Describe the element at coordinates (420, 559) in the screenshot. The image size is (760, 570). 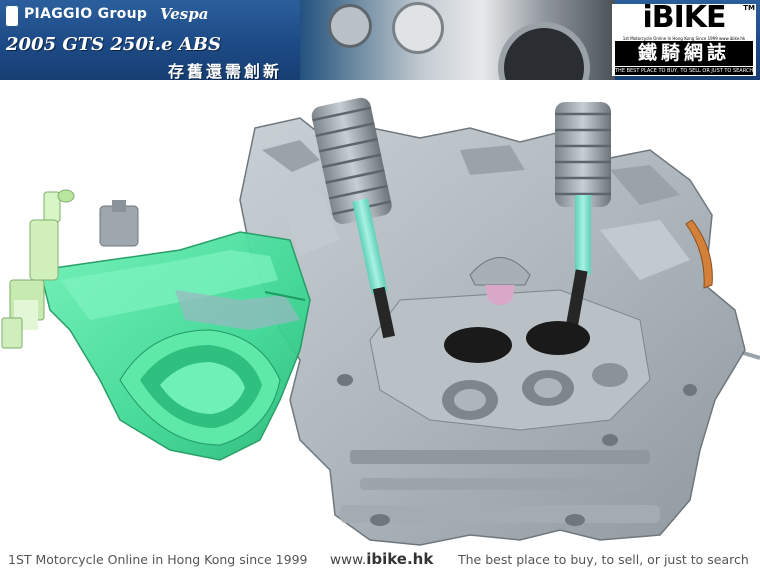
I see `url-suffix: .hk` at that location.